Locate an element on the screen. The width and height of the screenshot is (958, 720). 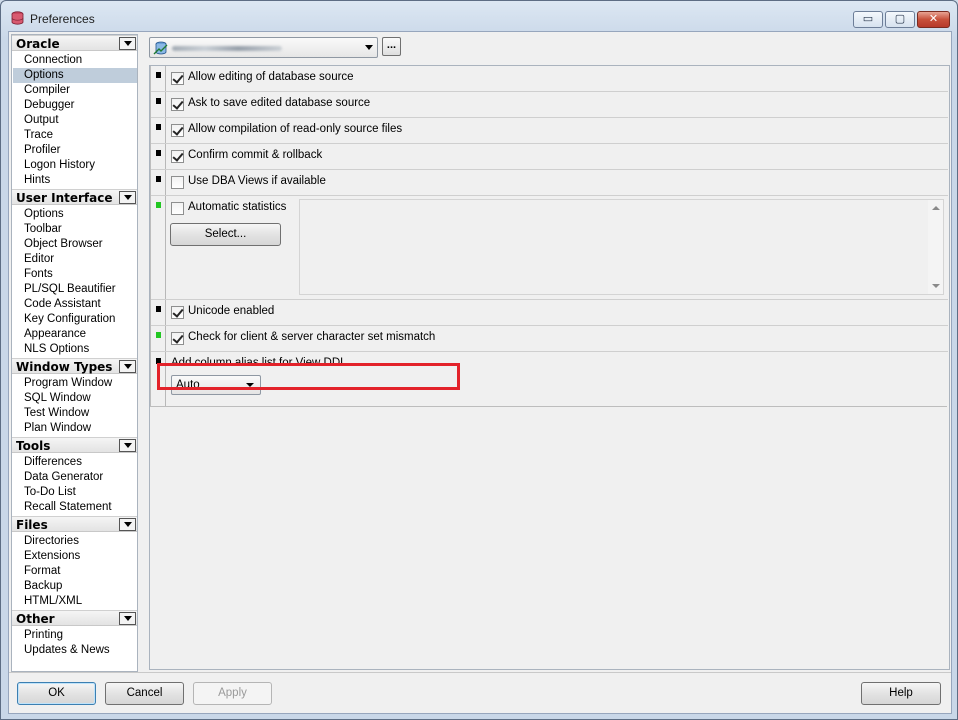
sidebar-item-plan-window: Plan Window is located at coordinates (75, 428).